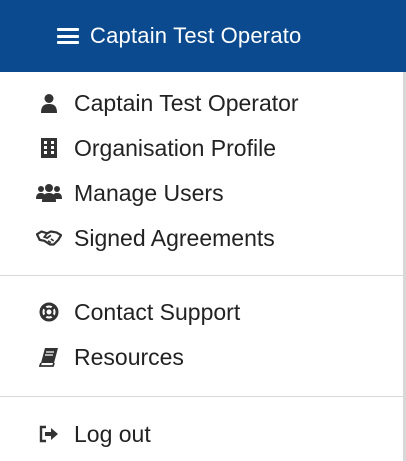  Describe the element at coordinates (112, 433) in the screenshot. I see `menu-item-label: Log out` at that location.